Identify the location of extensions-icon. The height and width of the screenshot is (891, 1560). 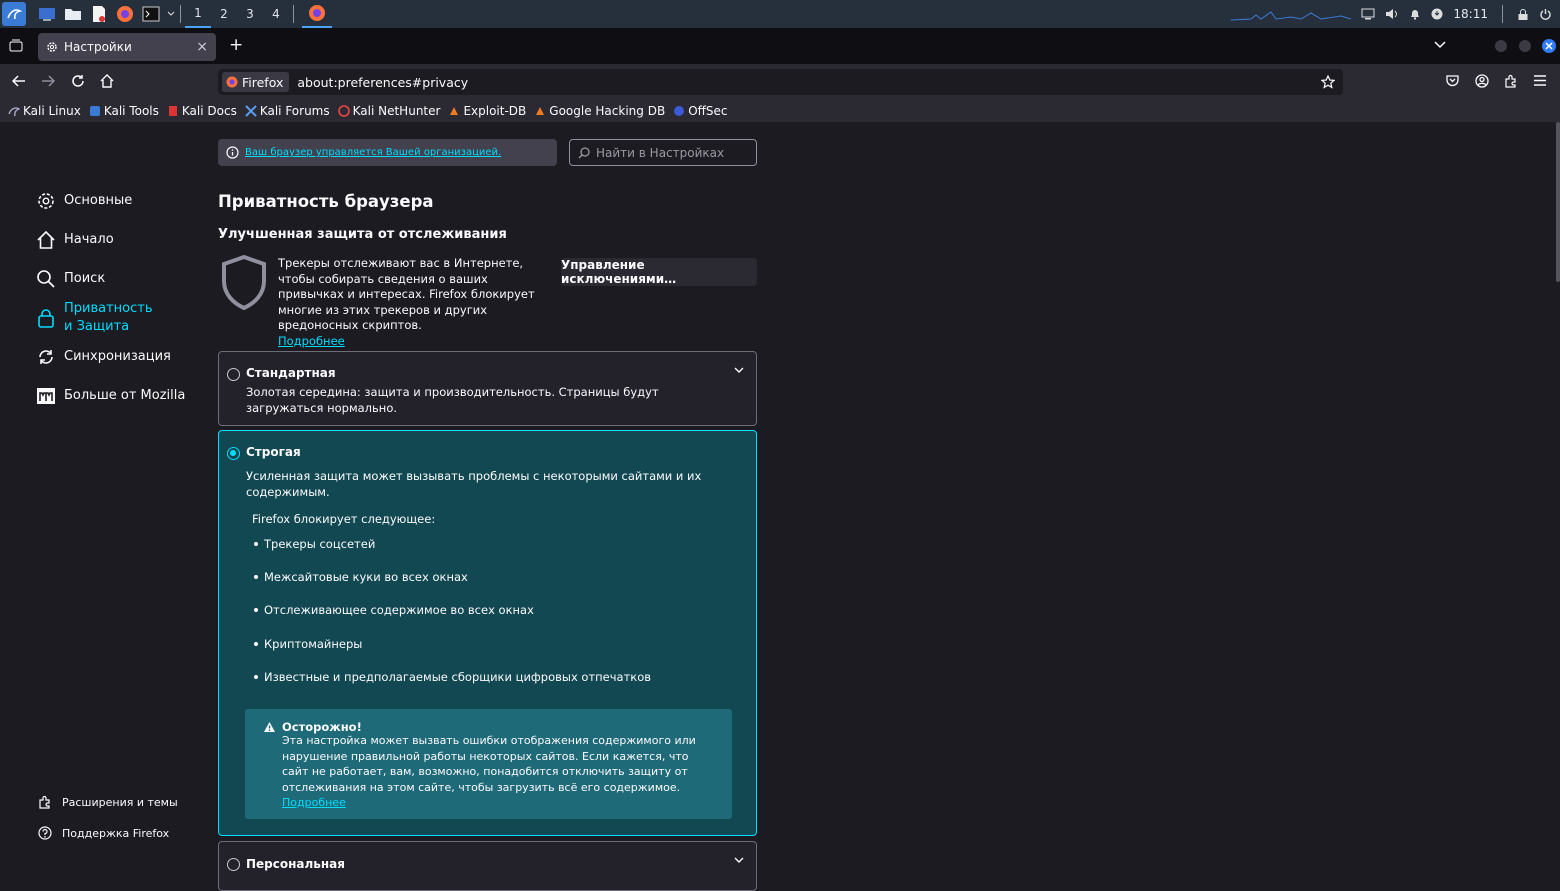
(1511, 81).